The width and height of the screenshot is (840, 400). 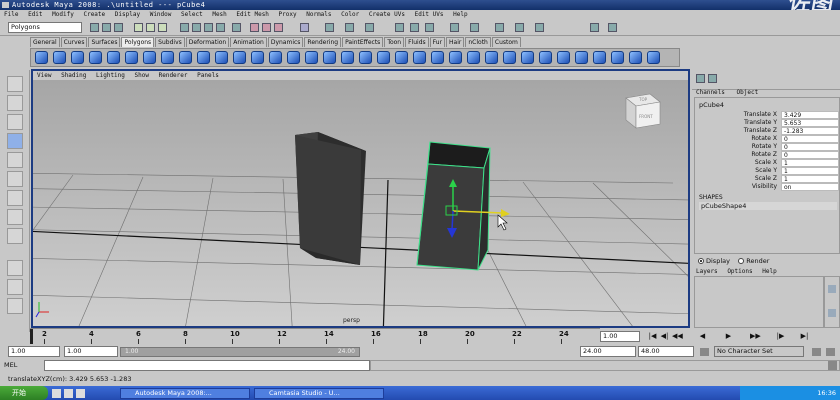 I want to click on poly-torus-icon, so click(x=131, y=57).